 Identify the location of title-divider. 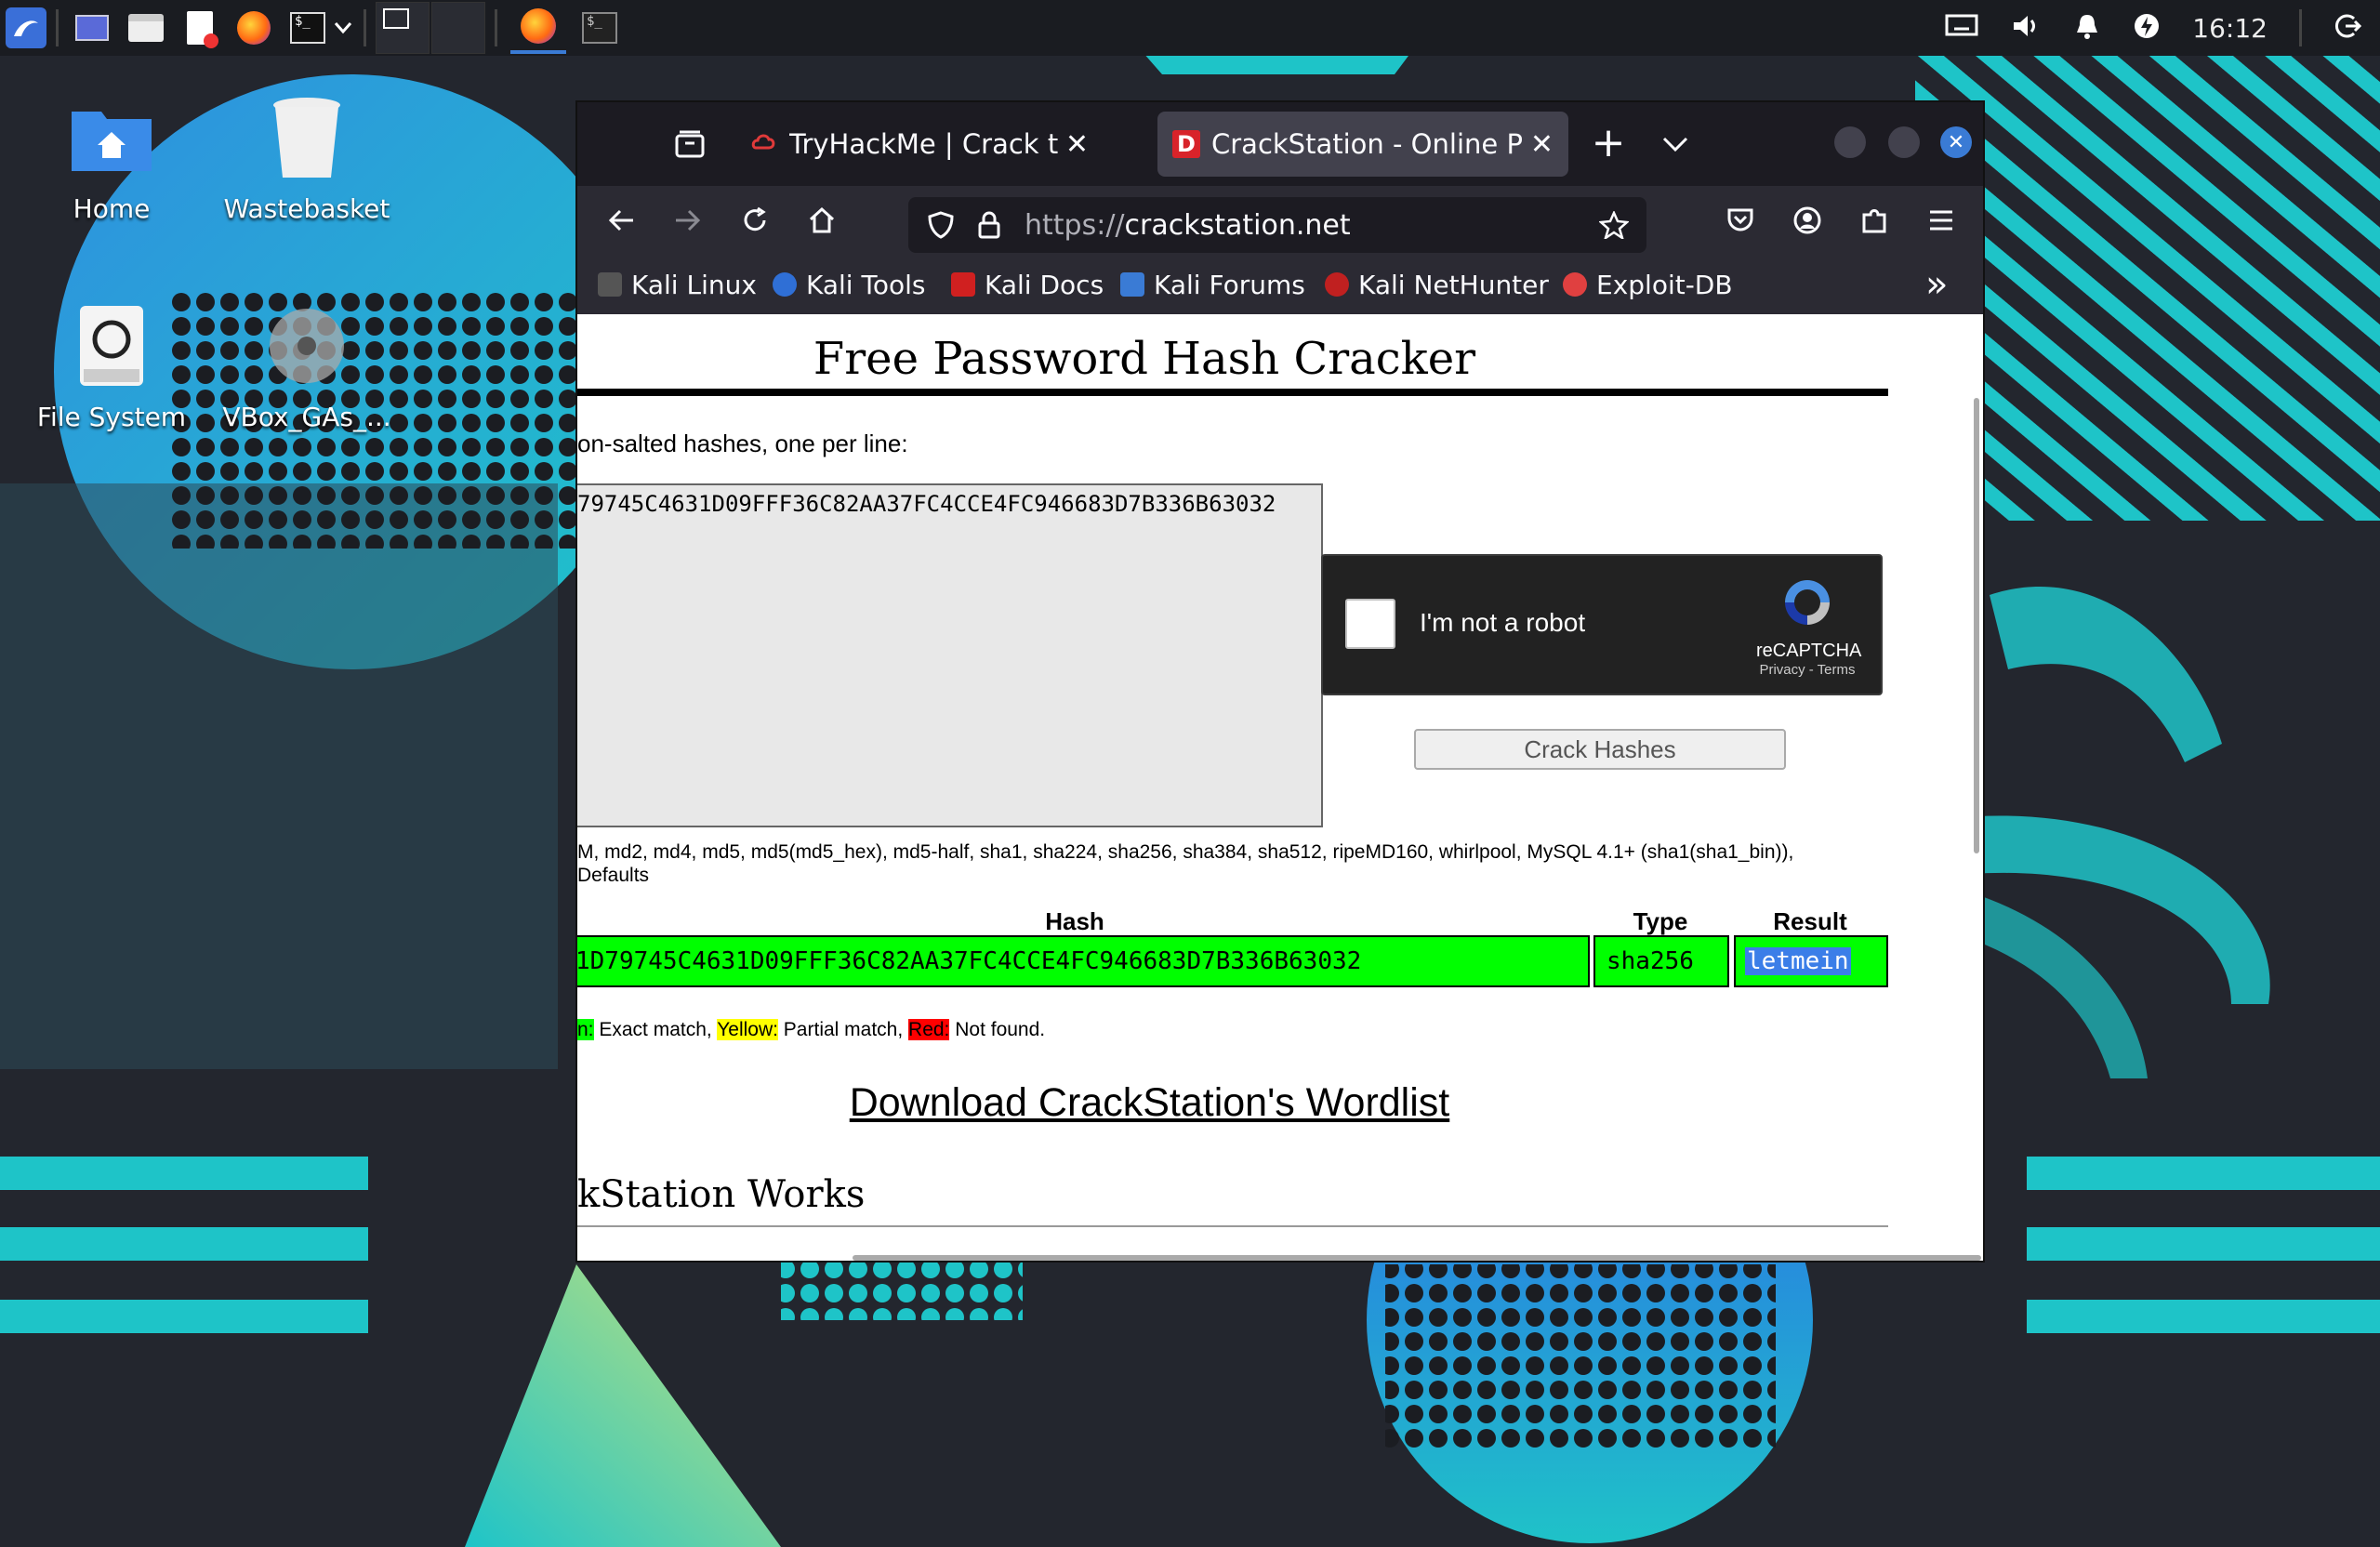
(1232, 392).